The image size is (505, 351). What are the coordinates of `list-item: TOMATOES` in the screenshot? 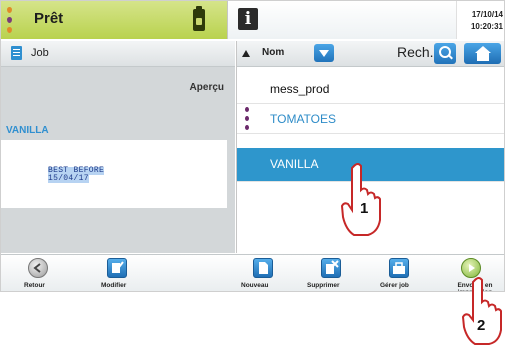 It's located at (370, 119).